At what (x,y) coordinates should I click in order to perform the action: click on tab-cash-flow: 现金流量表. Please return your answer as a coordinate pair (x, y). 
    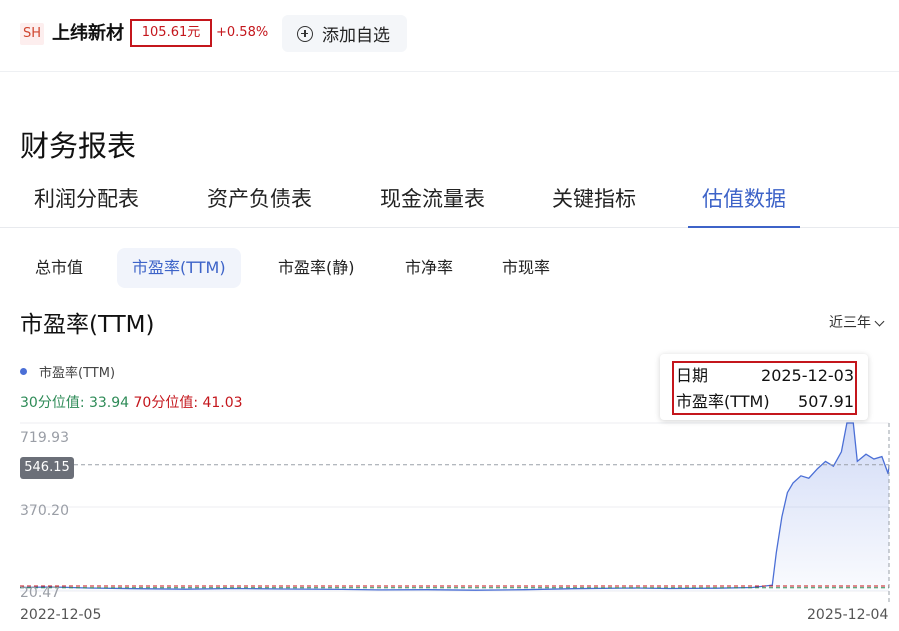
    Looking at the image, I should click on (432, 203).